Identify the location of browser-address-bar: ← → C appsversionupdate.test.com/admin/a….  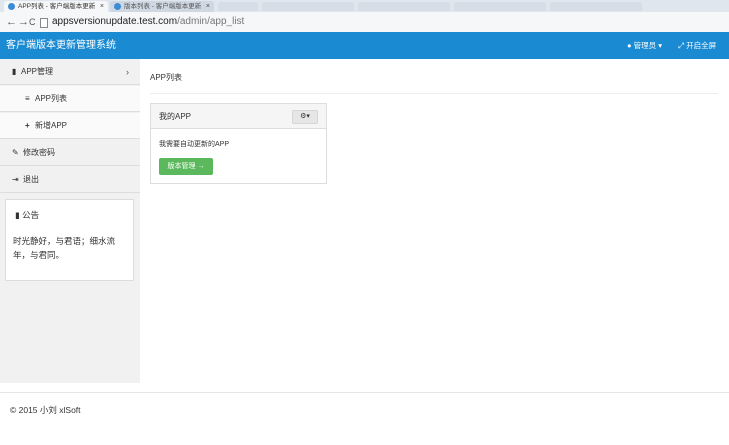
(364, 22).